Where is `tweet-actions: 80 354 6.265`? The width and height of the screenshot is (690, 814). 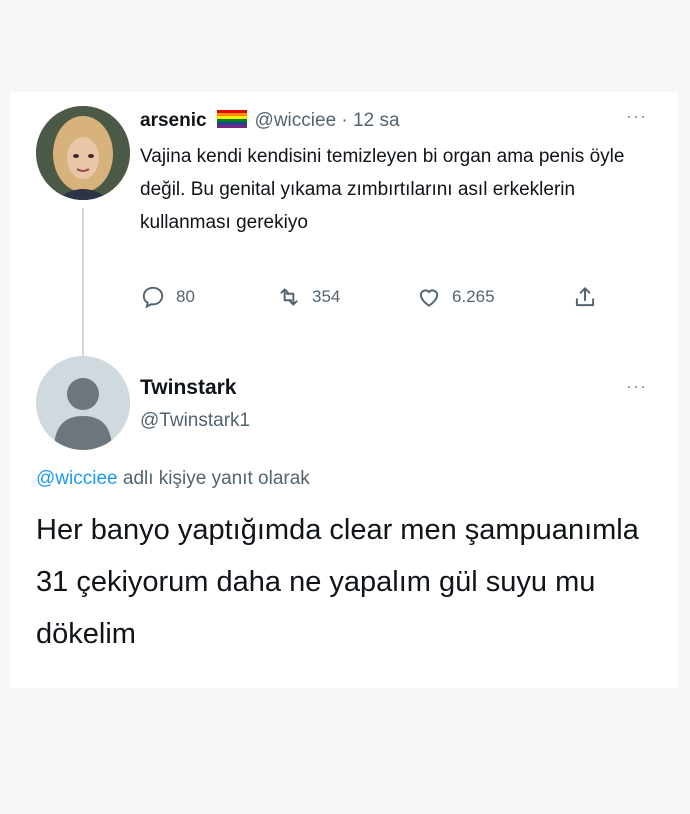 tweet-actions: 80 354 6.265 is located at coordinates (370, 298).